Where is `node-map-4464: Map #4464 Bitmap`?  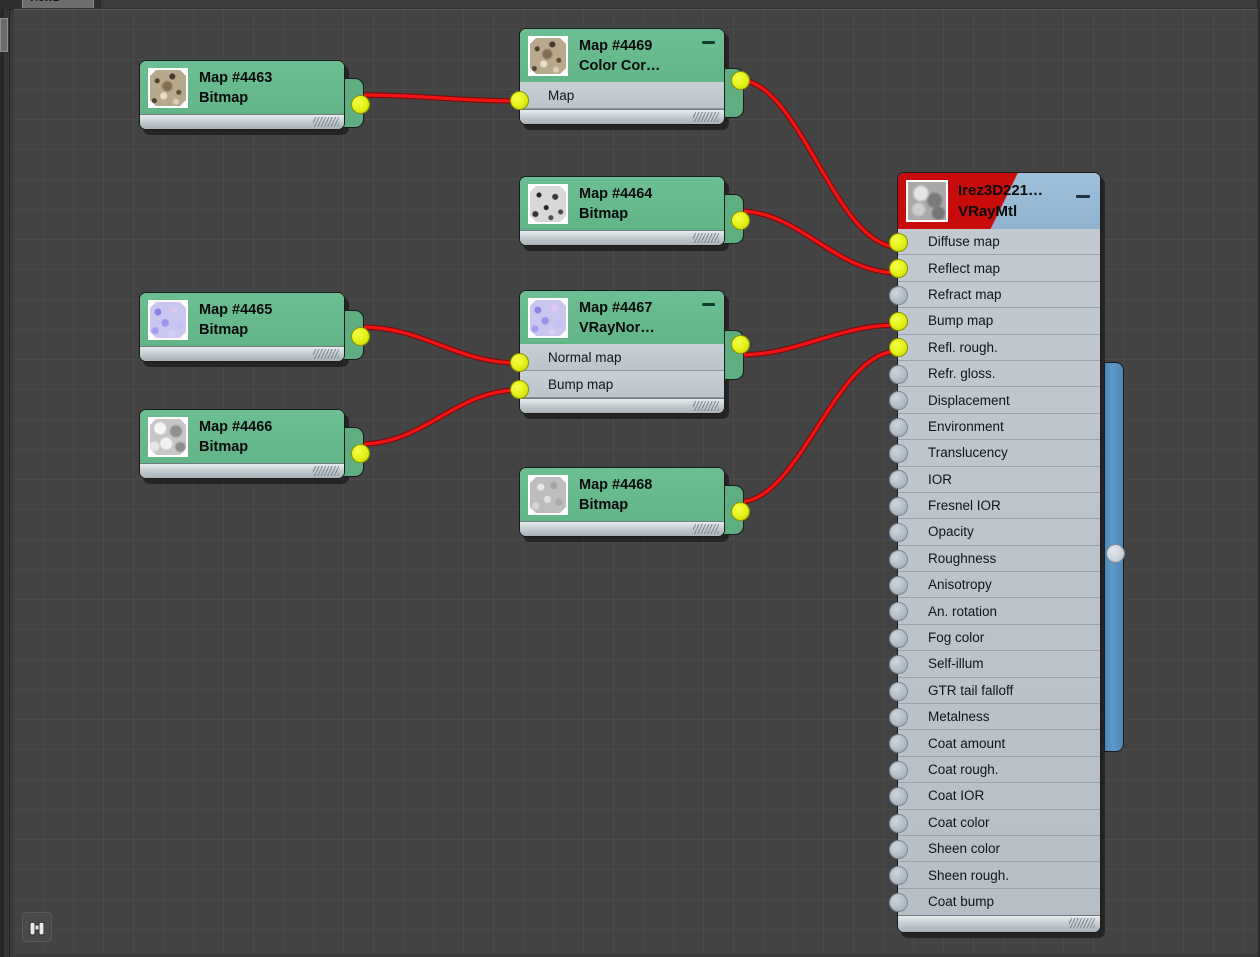
node-map-4464: Map #4464 Bitmap is located at coordinates (634, 213).